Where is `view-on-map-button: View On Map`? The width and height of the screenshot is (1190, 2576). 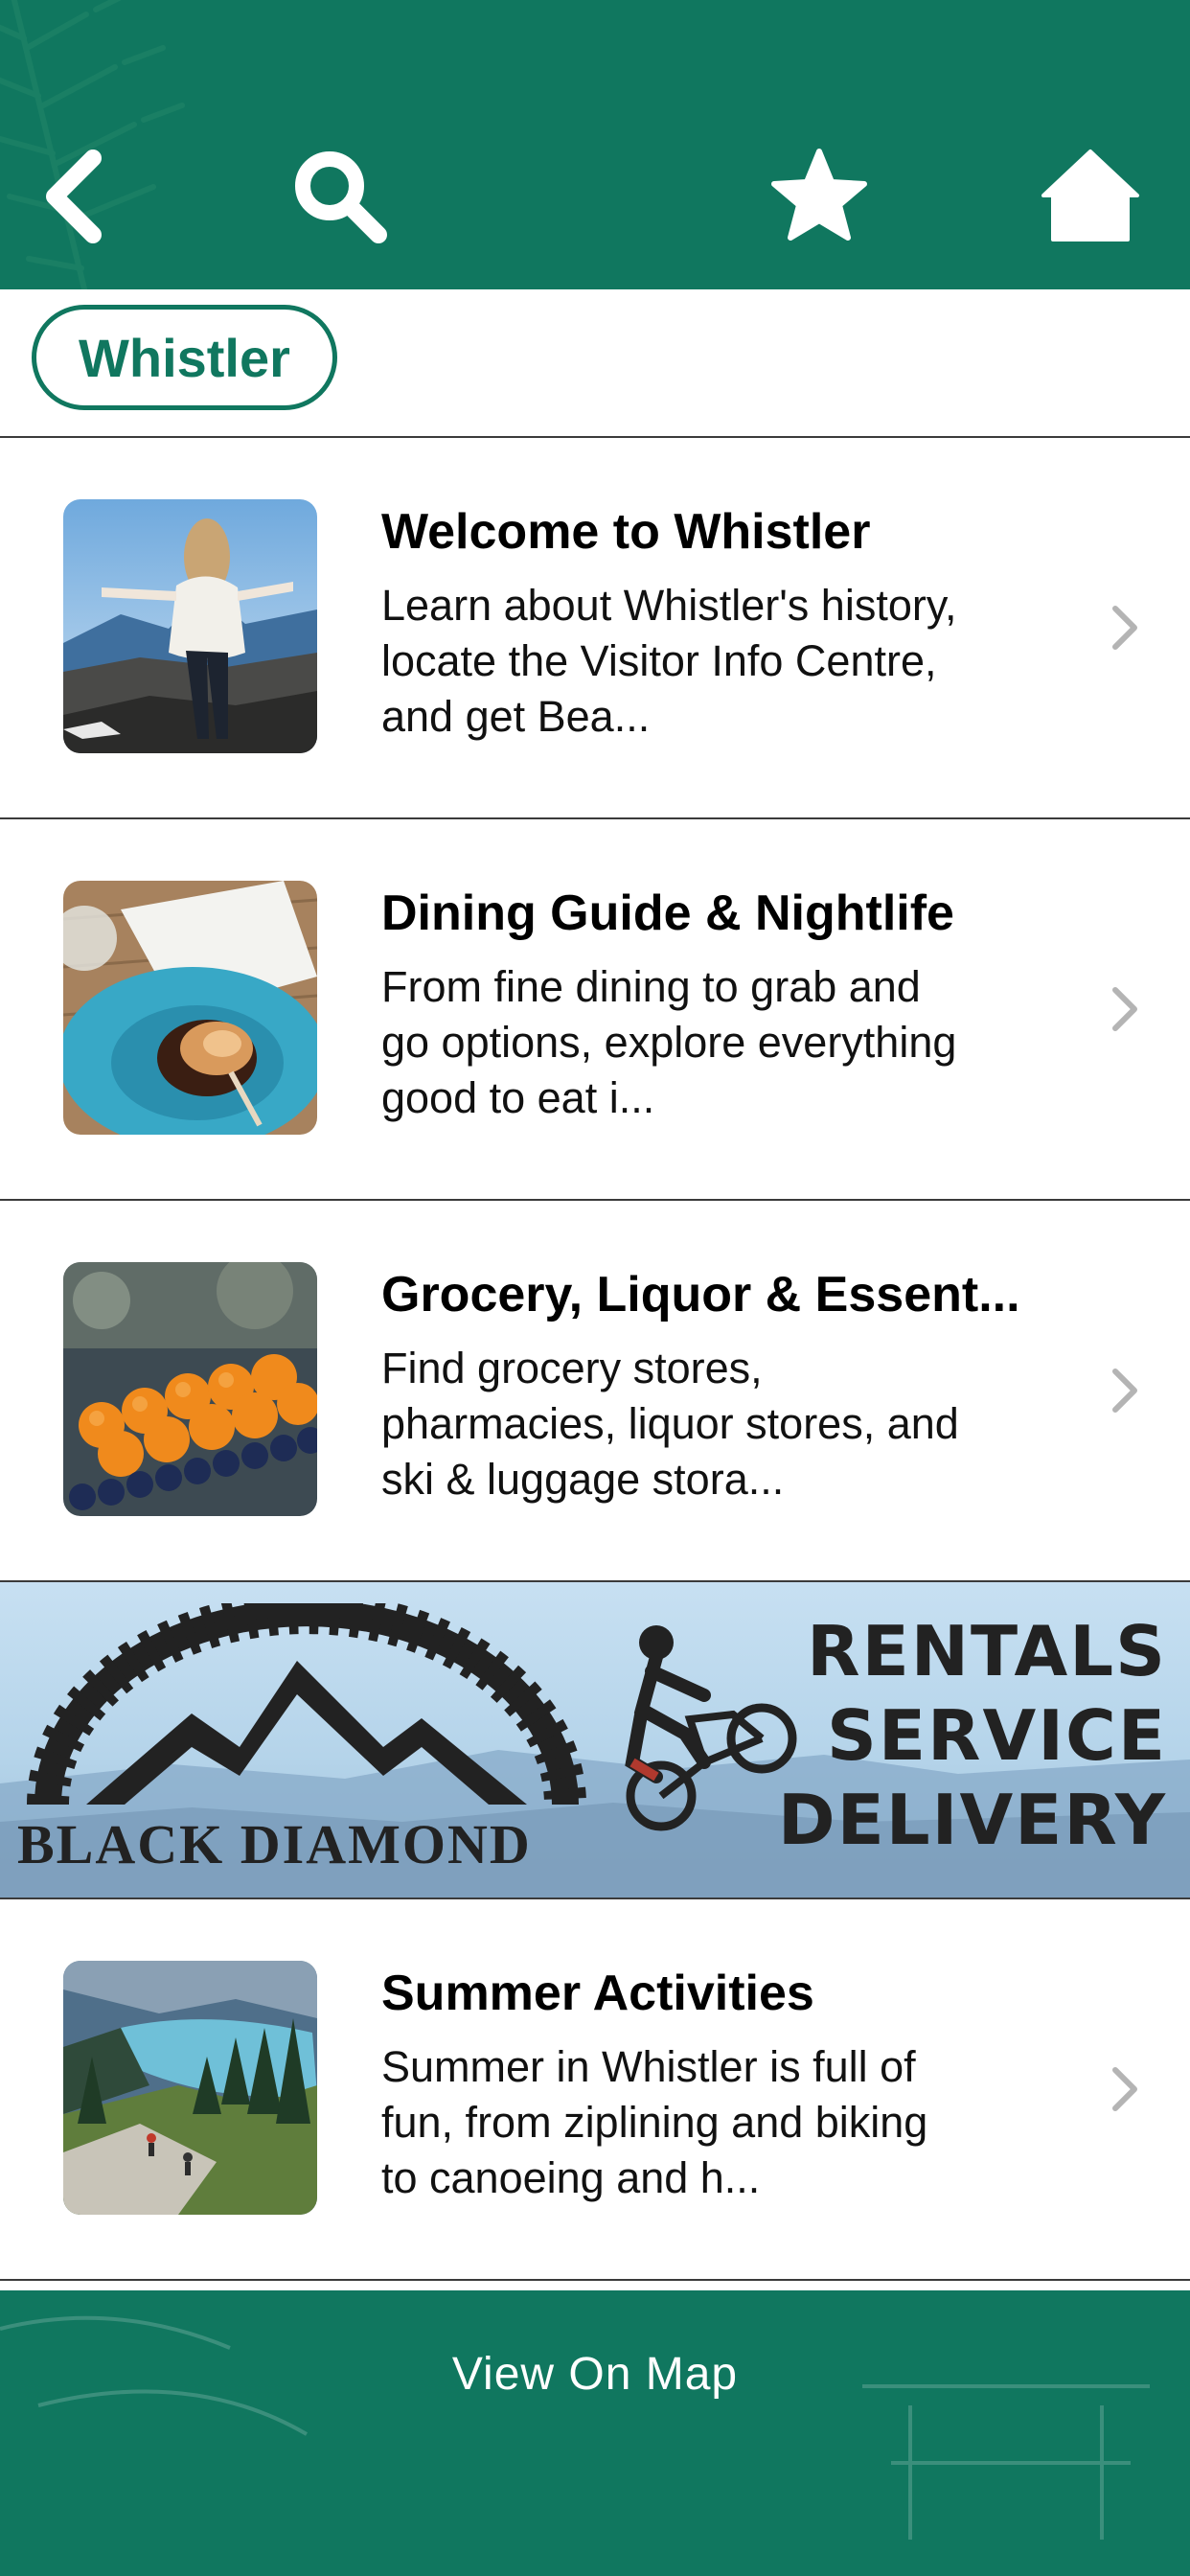 view-on-map-button: View On Map is located at coordinates (595, 2374).